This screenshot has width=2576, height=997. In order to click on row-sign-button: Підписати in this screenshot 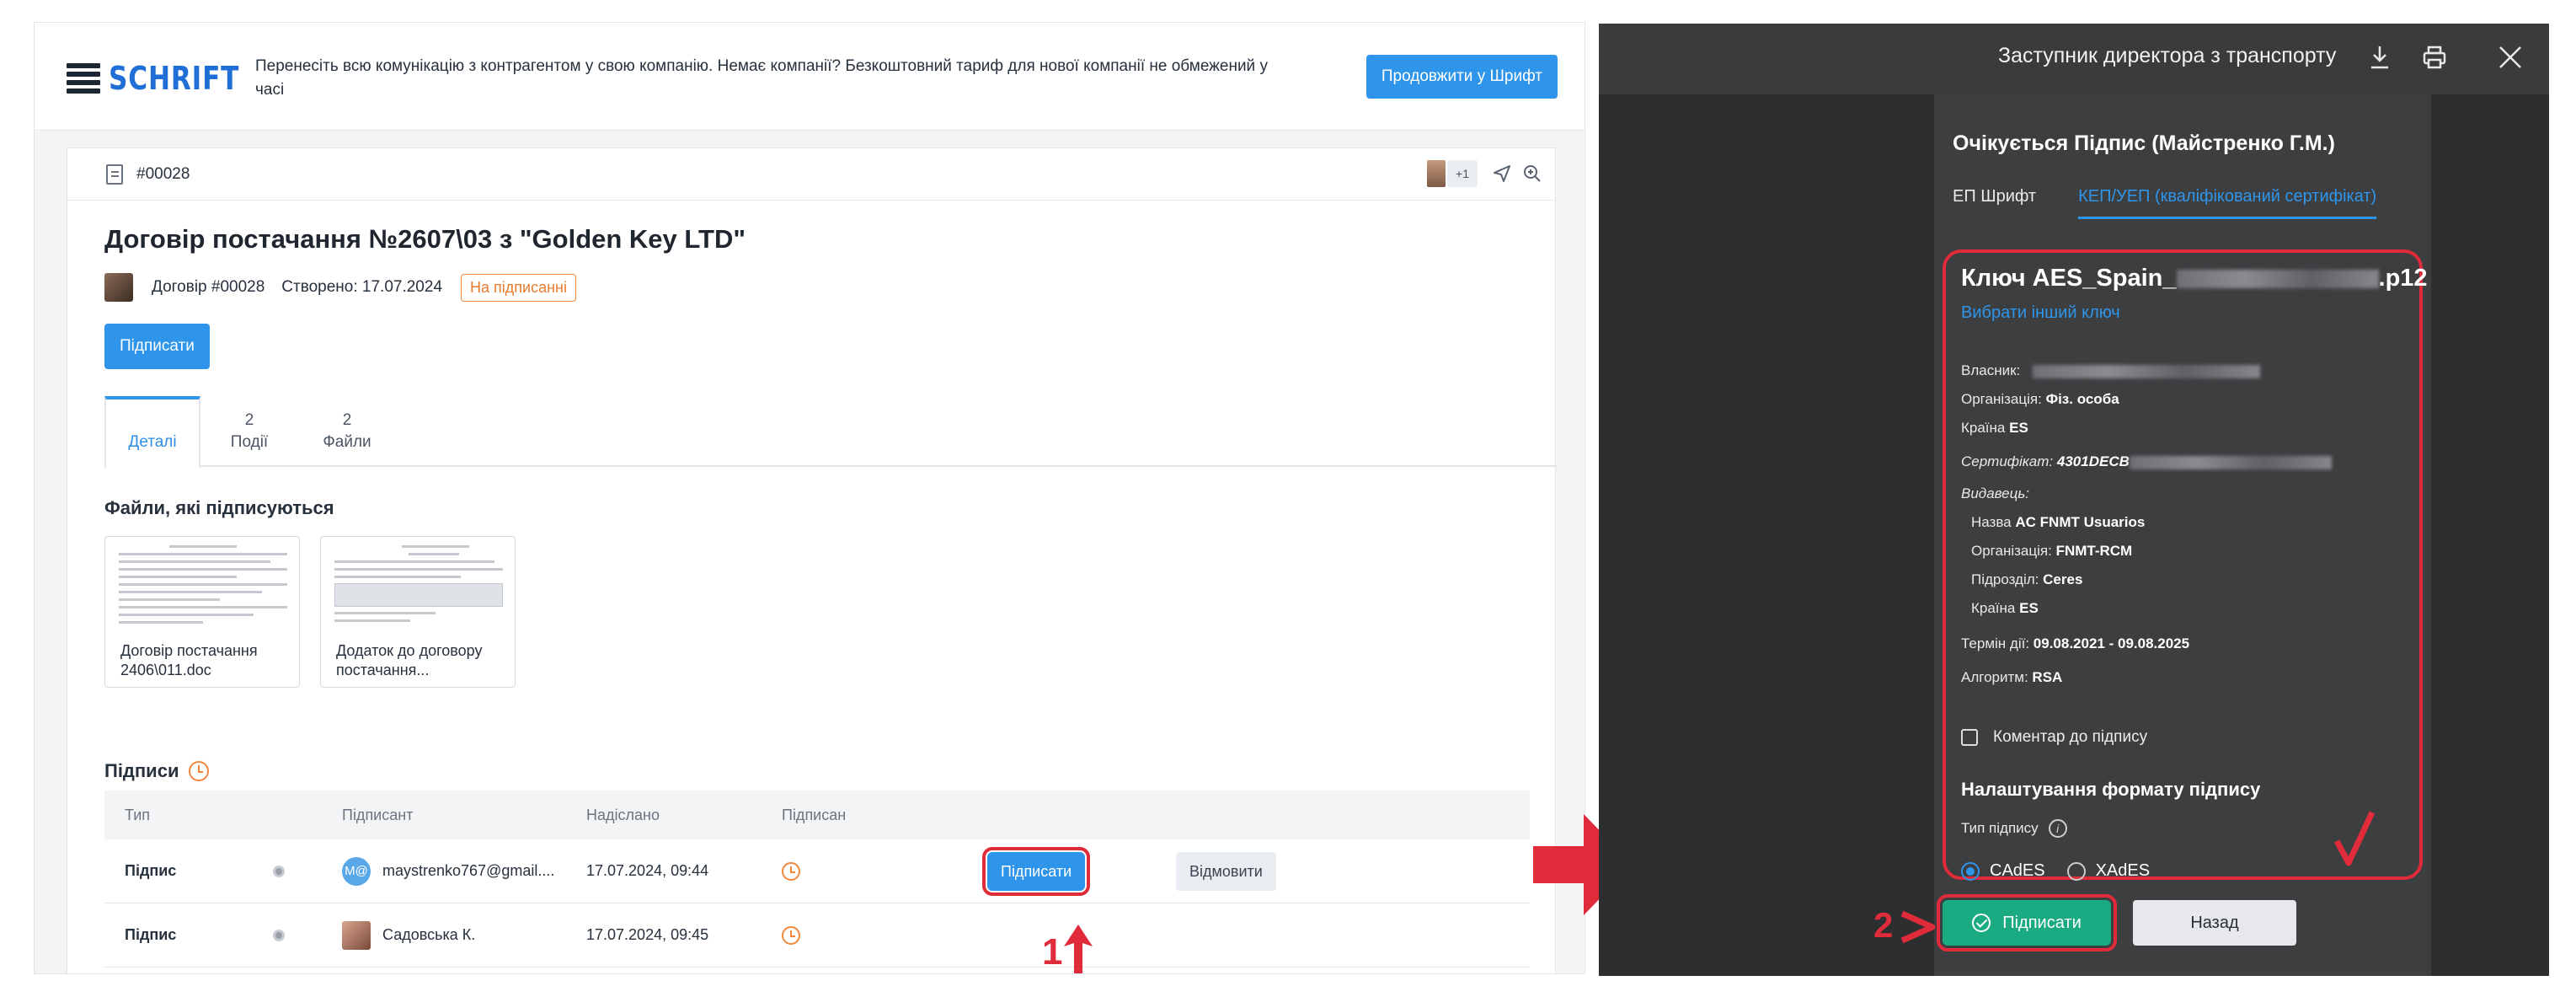, I will do `click(1036, 872)`.